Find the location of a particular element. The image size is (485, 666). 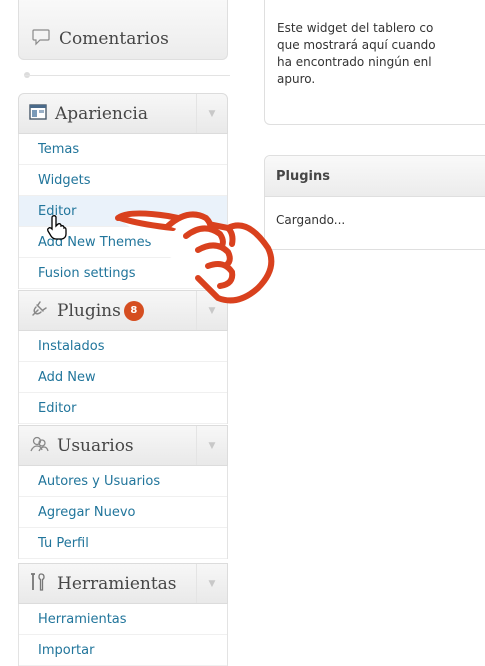

menu-header-users: Usuarios ▼ is located at coordinates (123, 445).